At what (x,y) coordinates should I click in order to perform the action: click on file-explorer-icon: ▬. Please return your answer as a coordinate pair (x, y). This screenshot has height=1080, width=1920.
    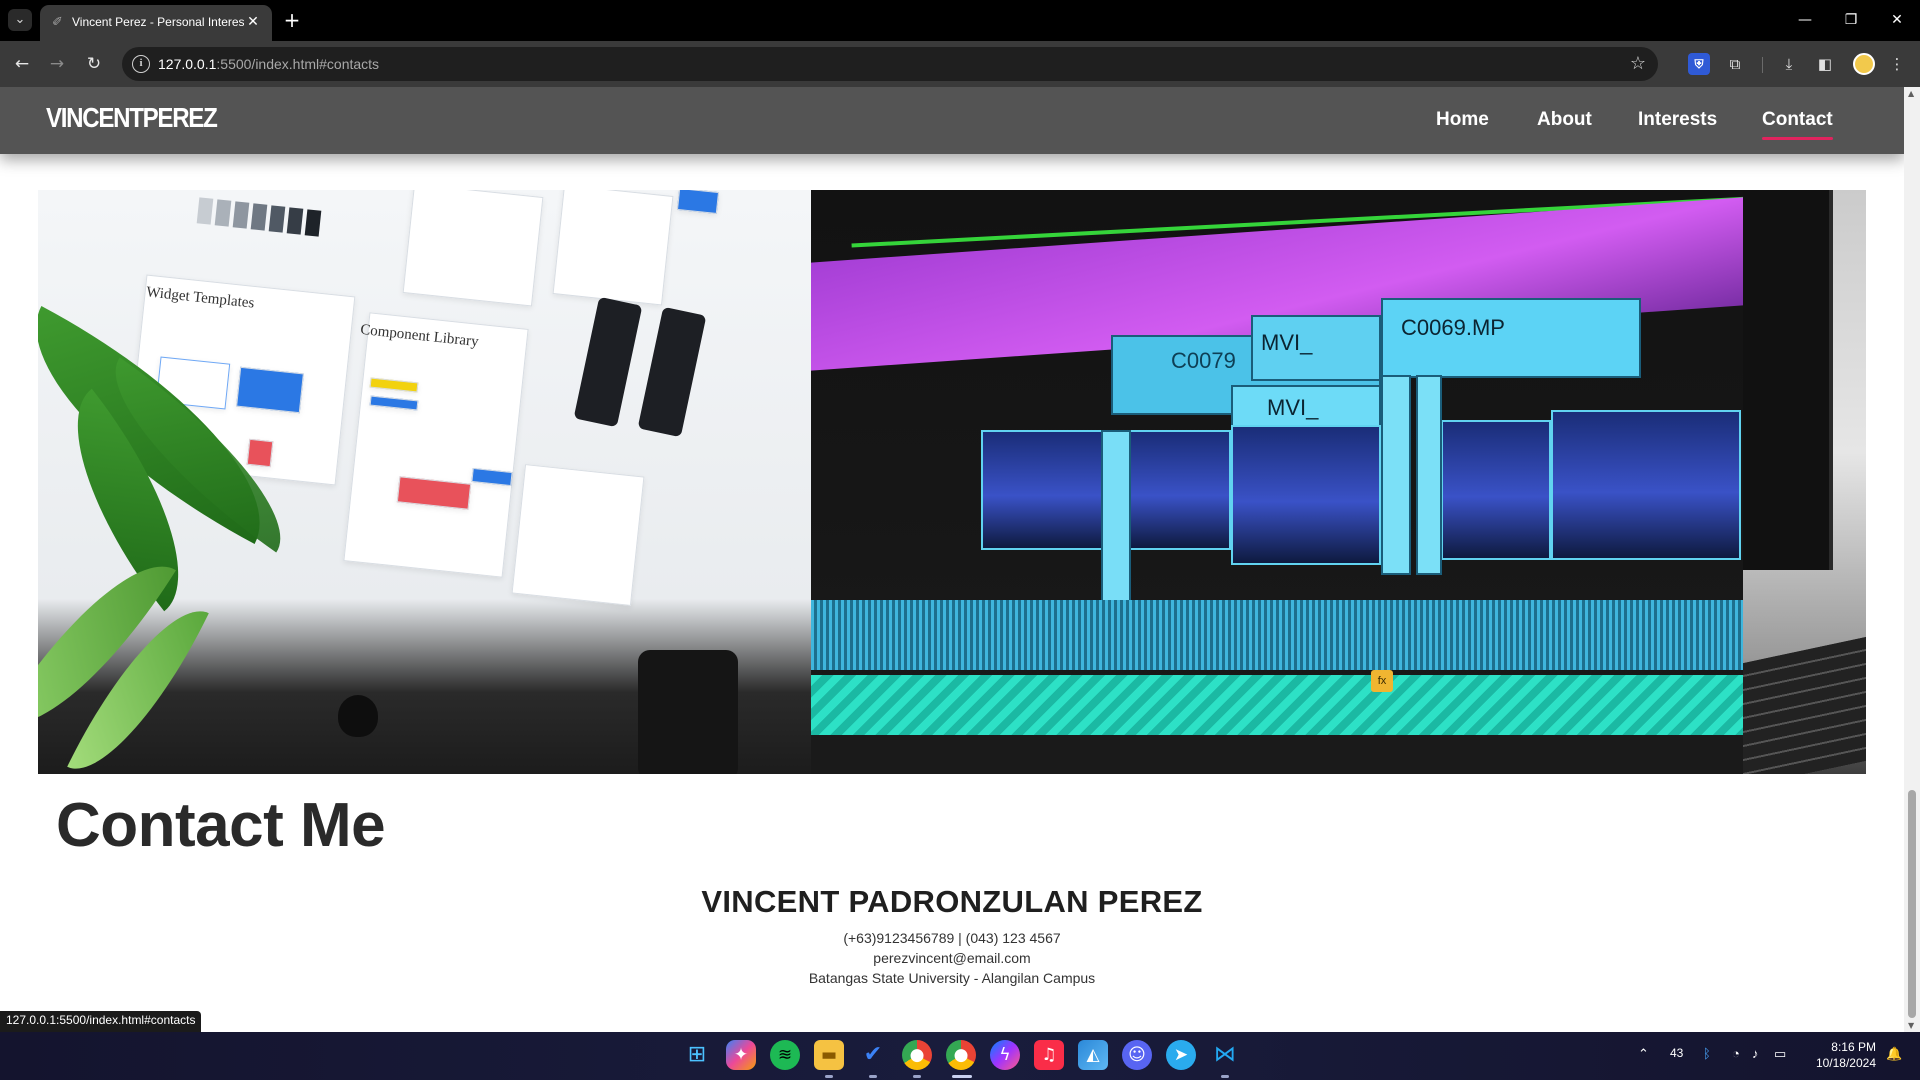
    Looking at the image, I should click on (829, 1055).